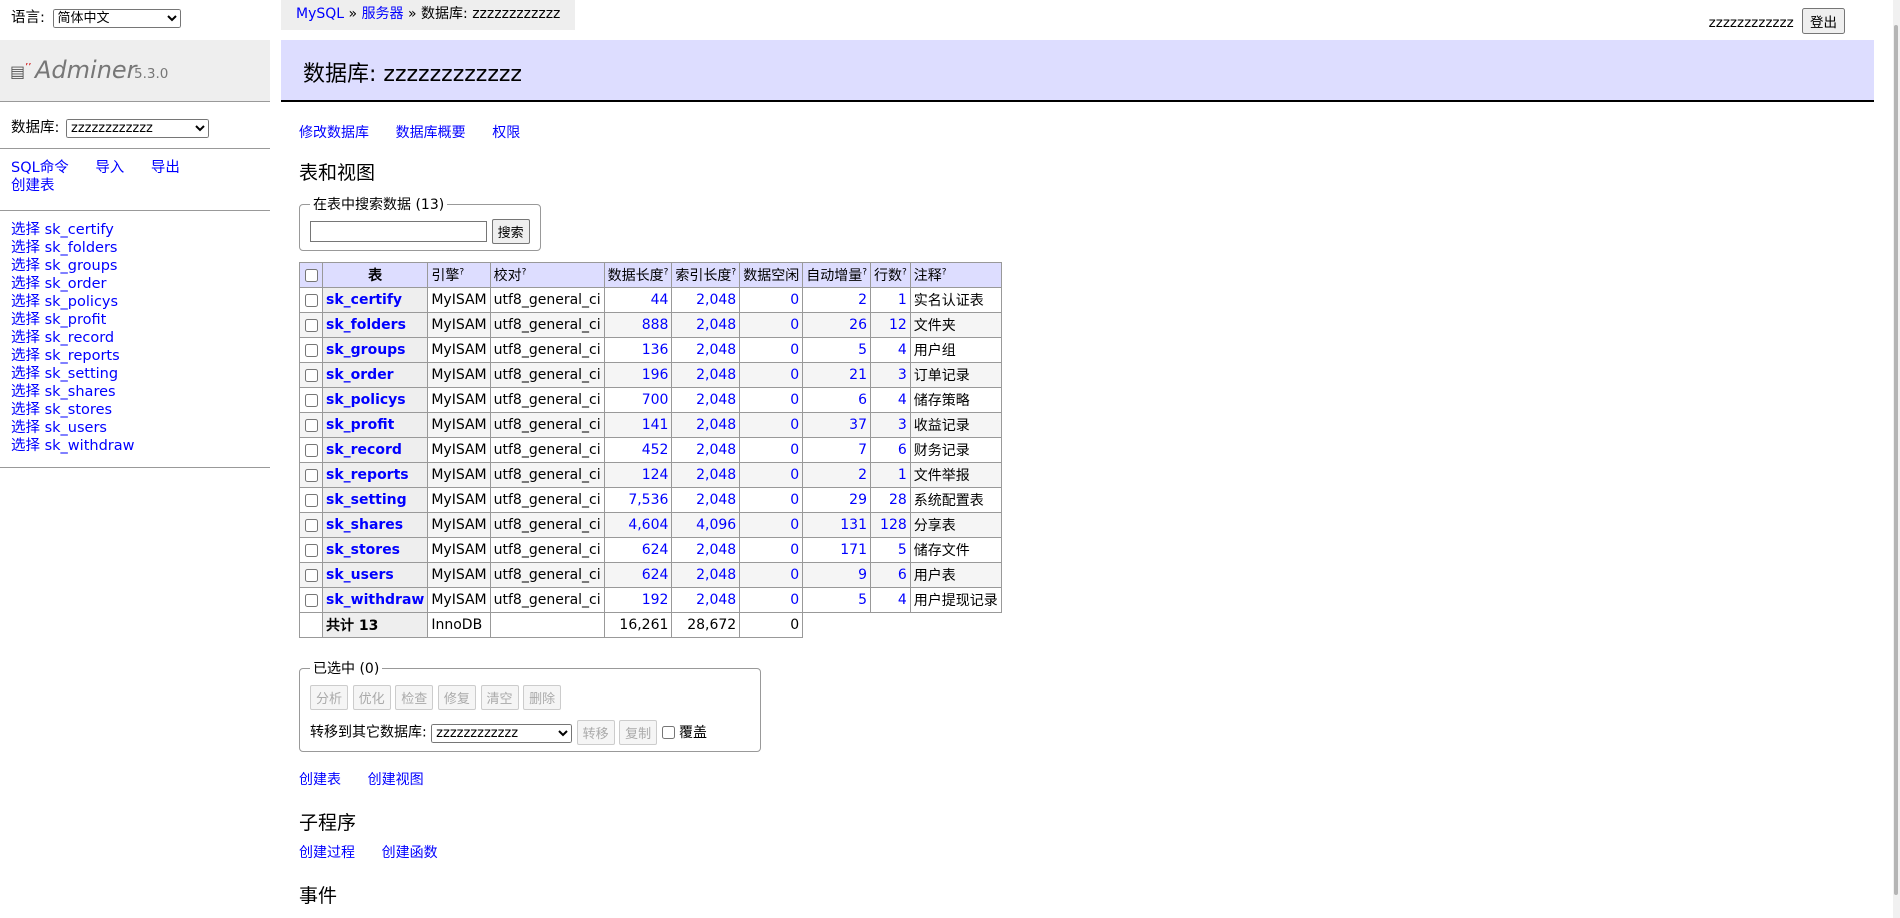 The image size is (1900, 918). I want to click on overwrite-option: 覆盖, so click(684, 733).